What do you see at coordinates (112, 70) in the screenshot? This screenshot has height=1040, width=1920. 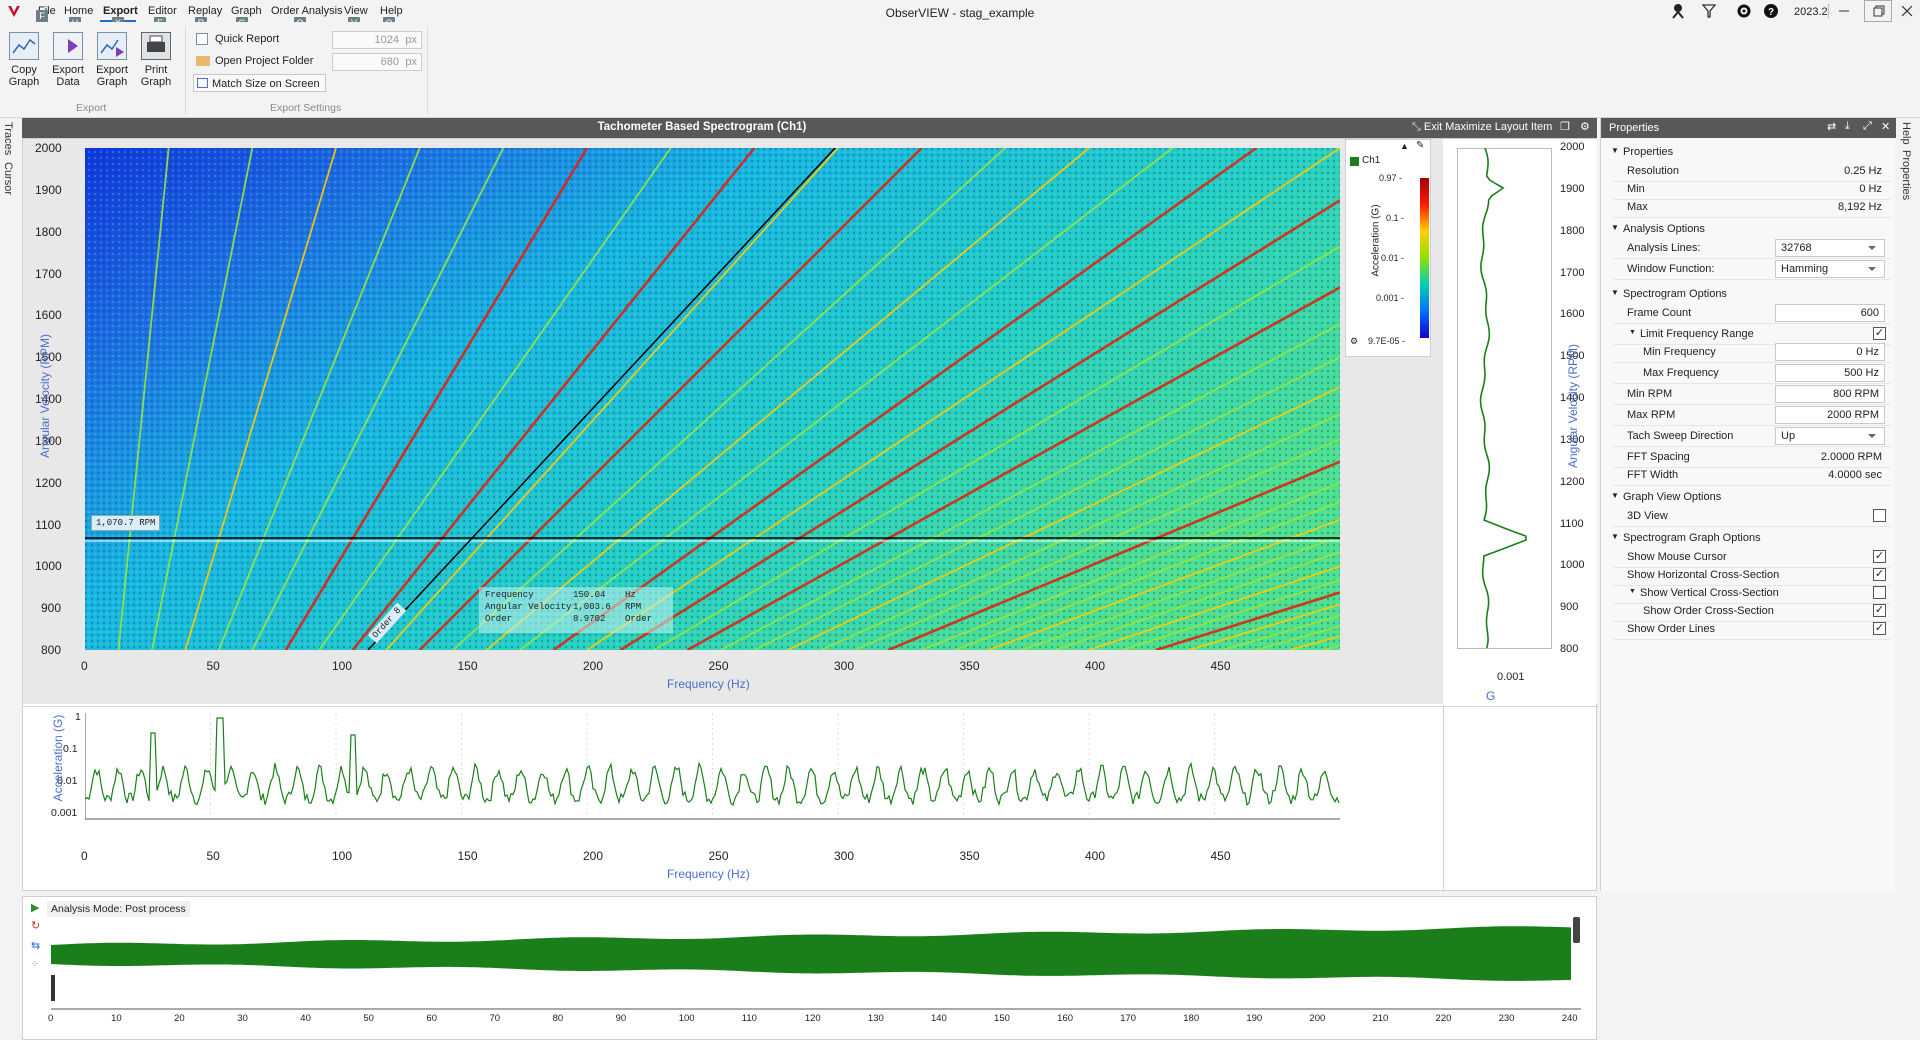 I see `export-graph-label-1: Export` at bounding box center [112, 70].